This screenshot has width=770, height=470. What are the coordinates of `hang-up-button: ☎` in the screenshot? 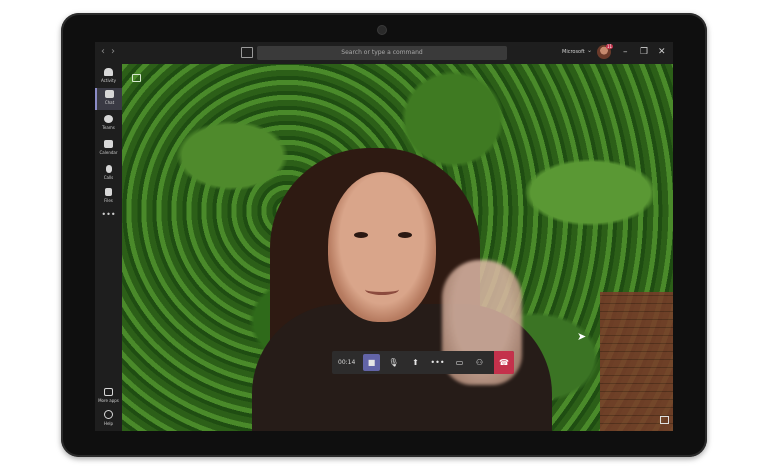 It's located at (504, 362).